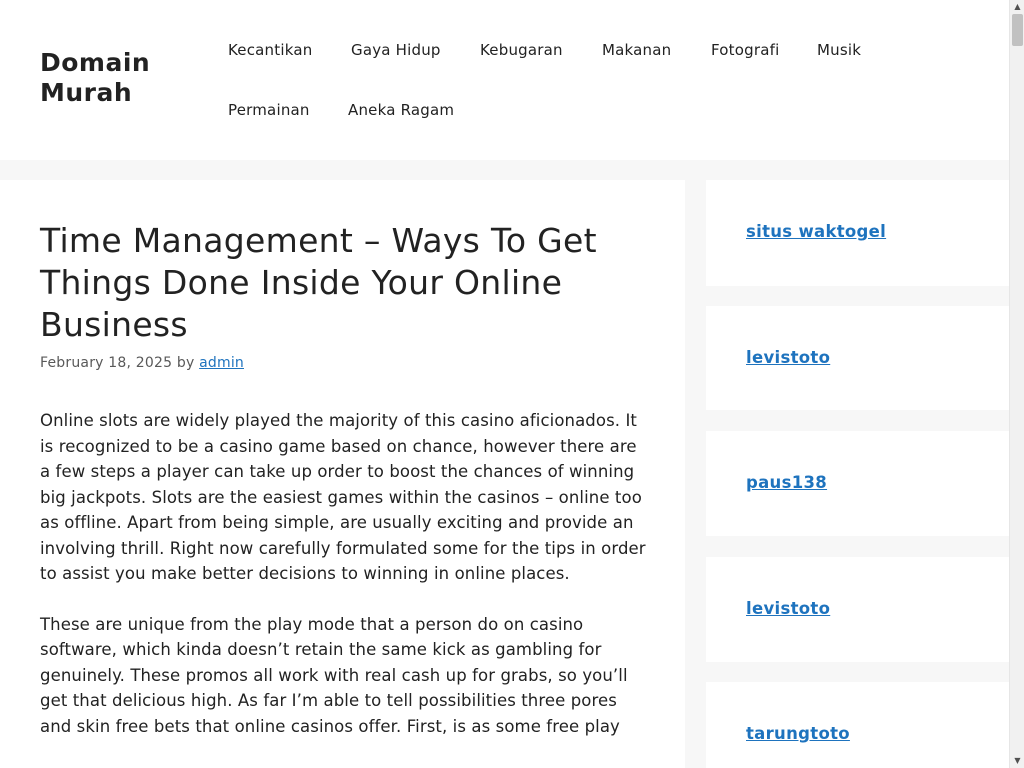  Describe the element at coordinates (1017, 30) in the screenshot. I see `scroll-thumb` at that location.